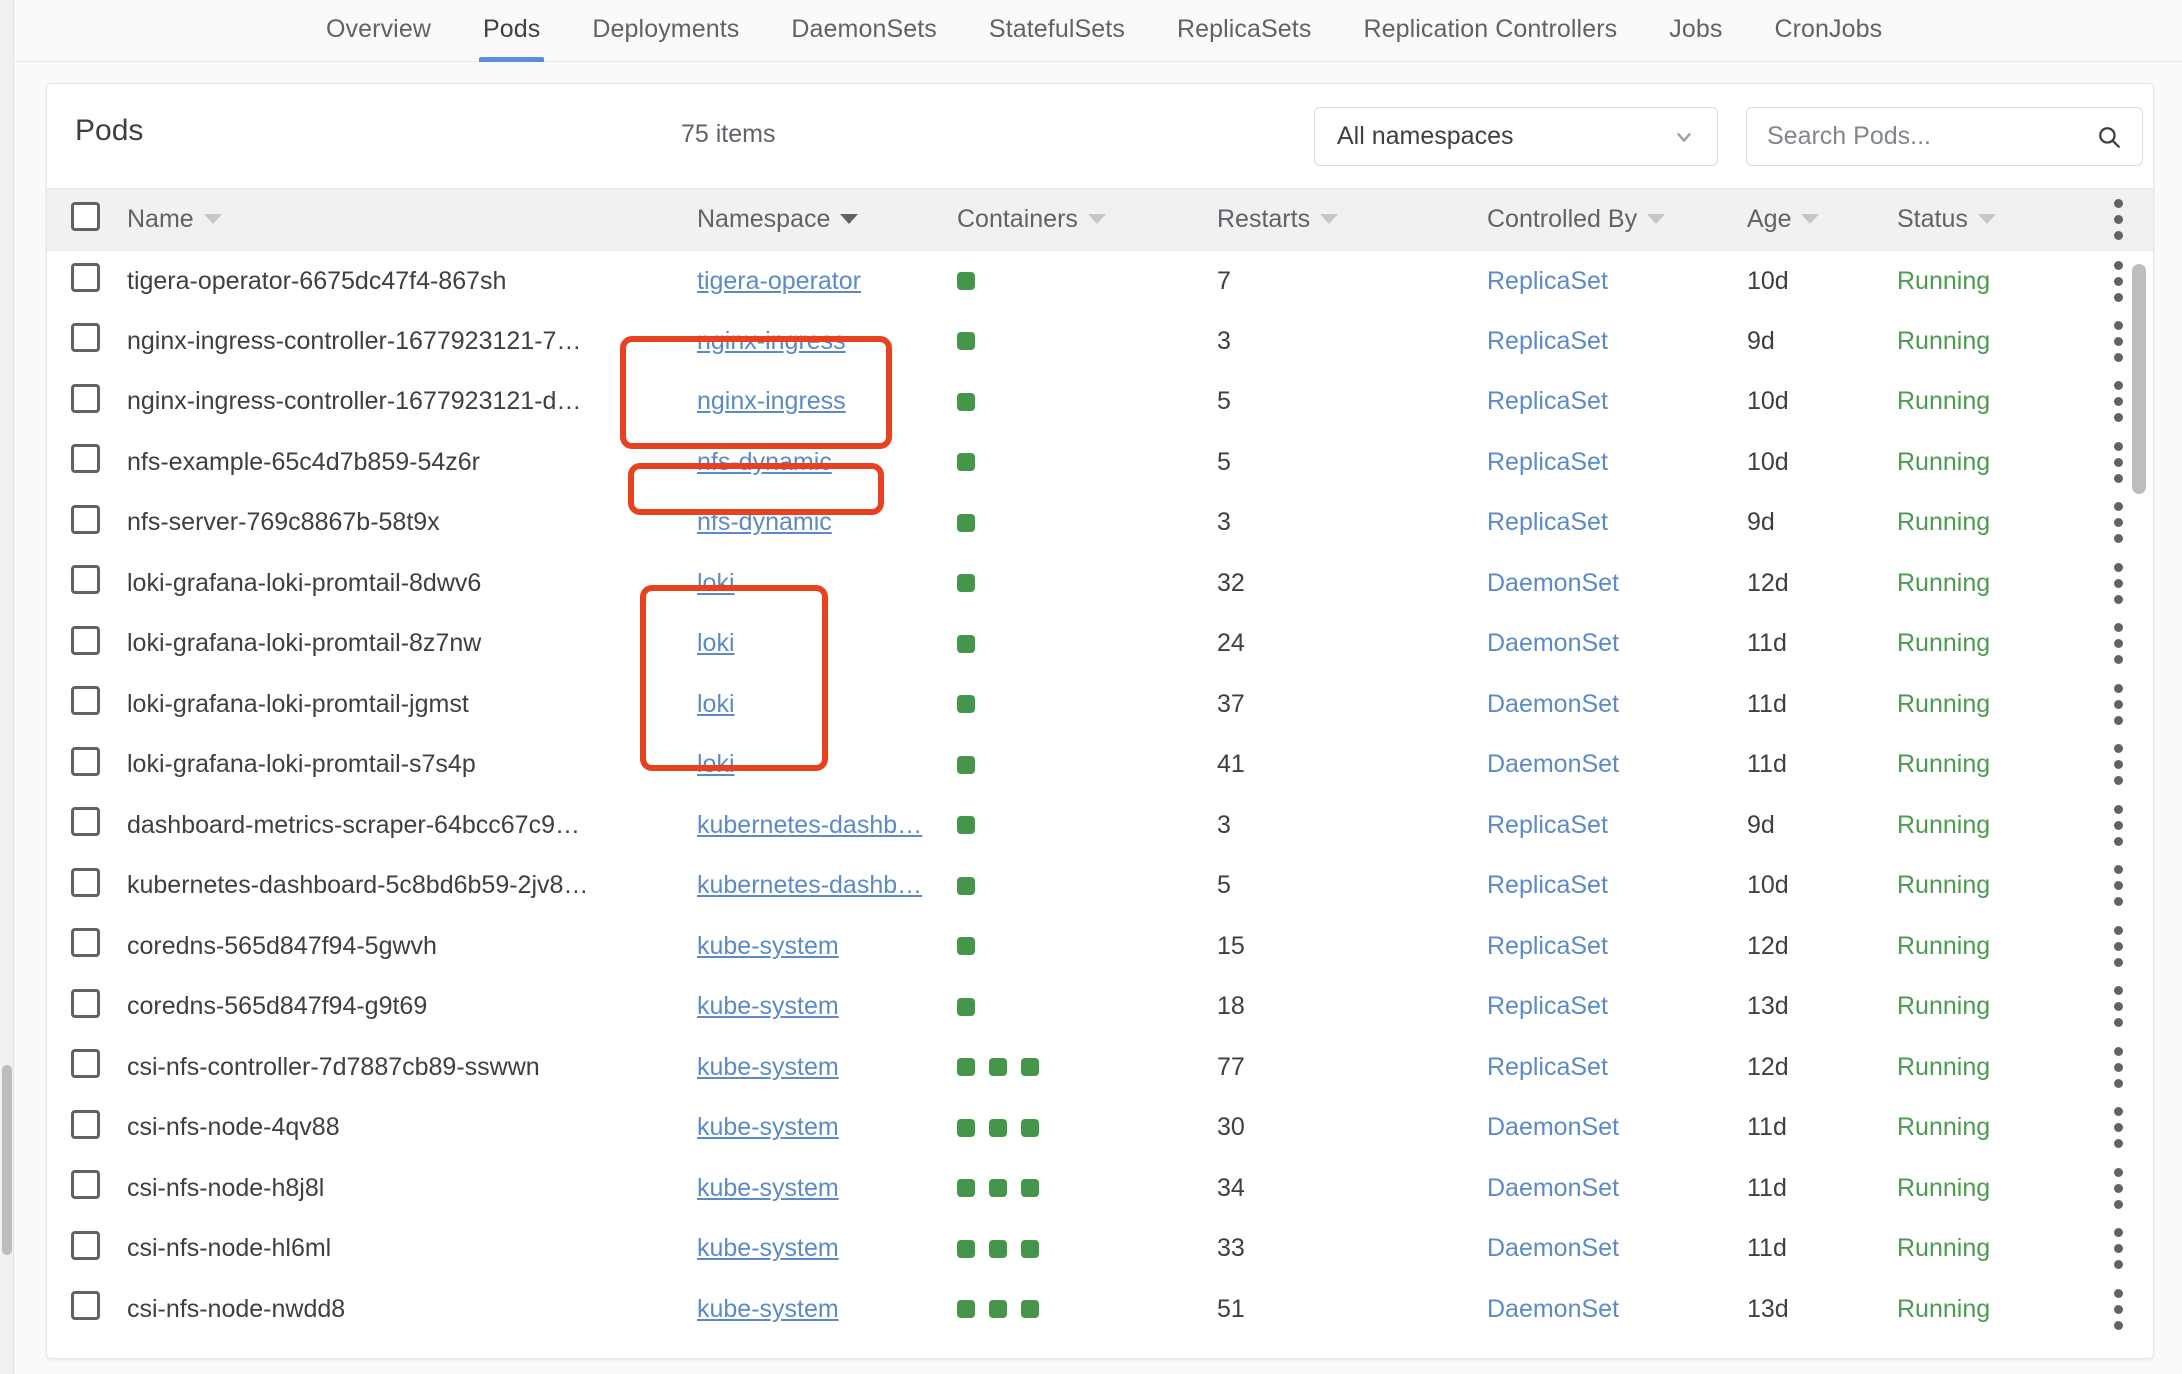 The width and height of the screenshot is (2182, 1374). I want to click on column-header-status: Status, so click(1989, 219).